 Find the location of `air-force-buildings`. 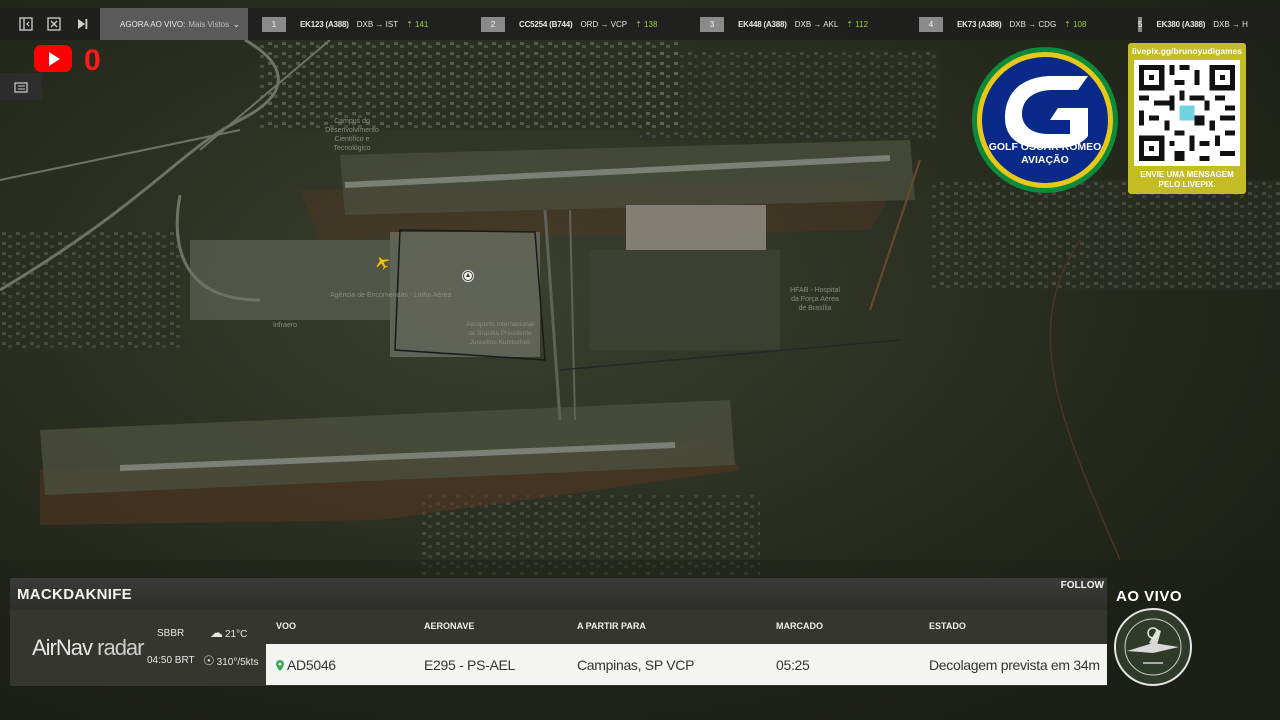

air-force-buildings is located at coordinates (696, 227).